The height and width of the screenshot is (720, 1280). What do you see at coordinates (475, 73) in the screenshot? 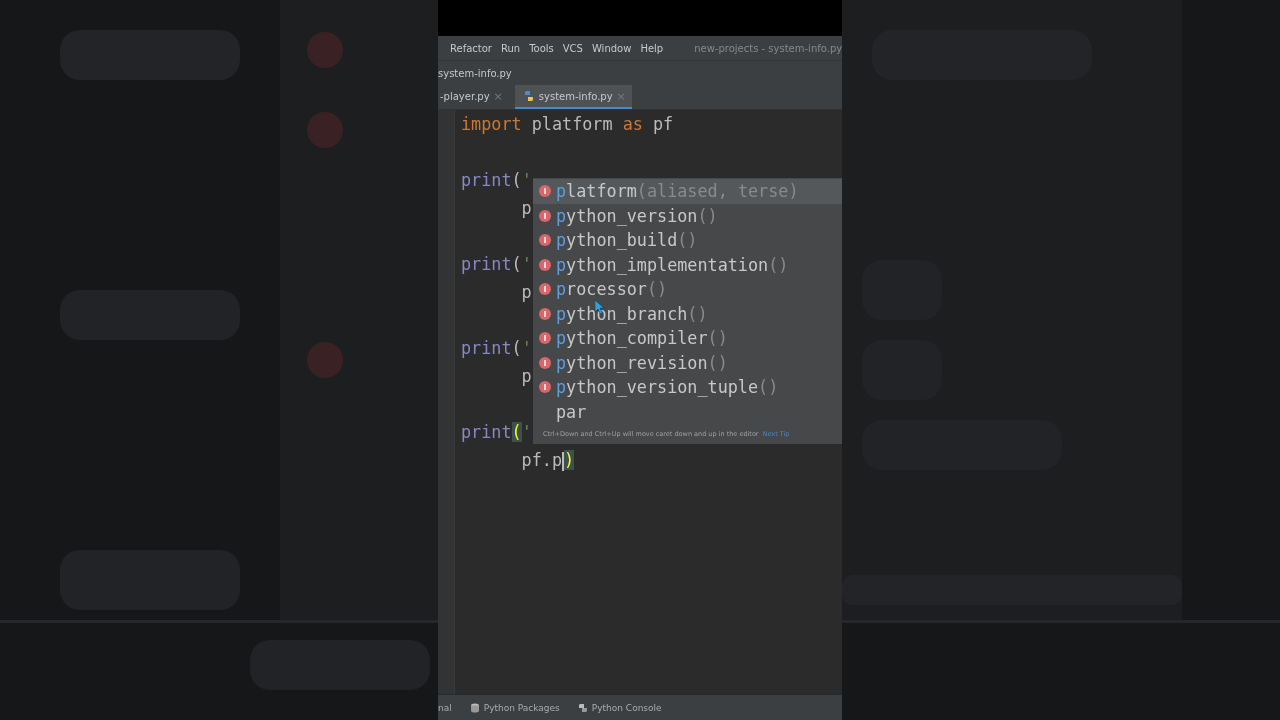
I see `breadcrumb: system-info.py` at bounding box center [475, 73].